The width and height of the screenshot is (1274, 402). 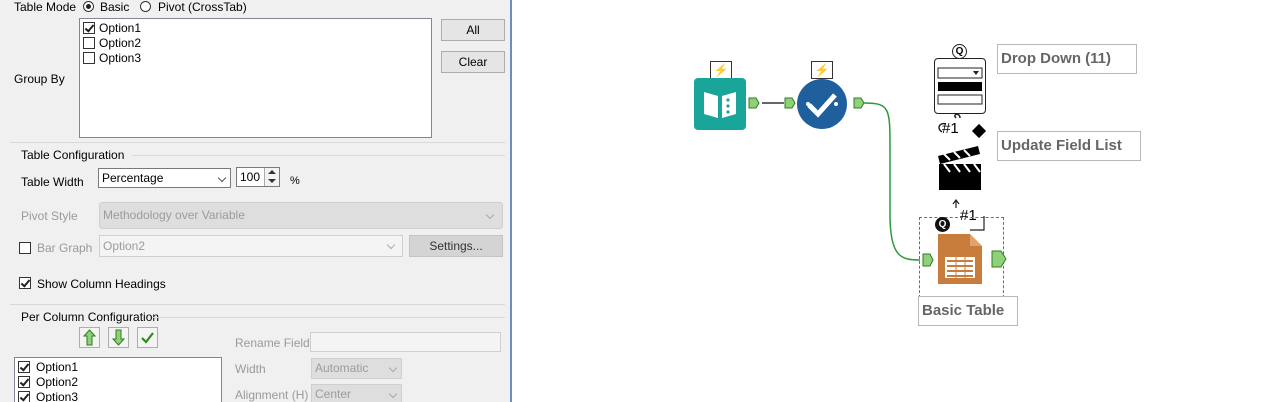 I want to click on clapperboard-icon, so click(x=959, y=168).